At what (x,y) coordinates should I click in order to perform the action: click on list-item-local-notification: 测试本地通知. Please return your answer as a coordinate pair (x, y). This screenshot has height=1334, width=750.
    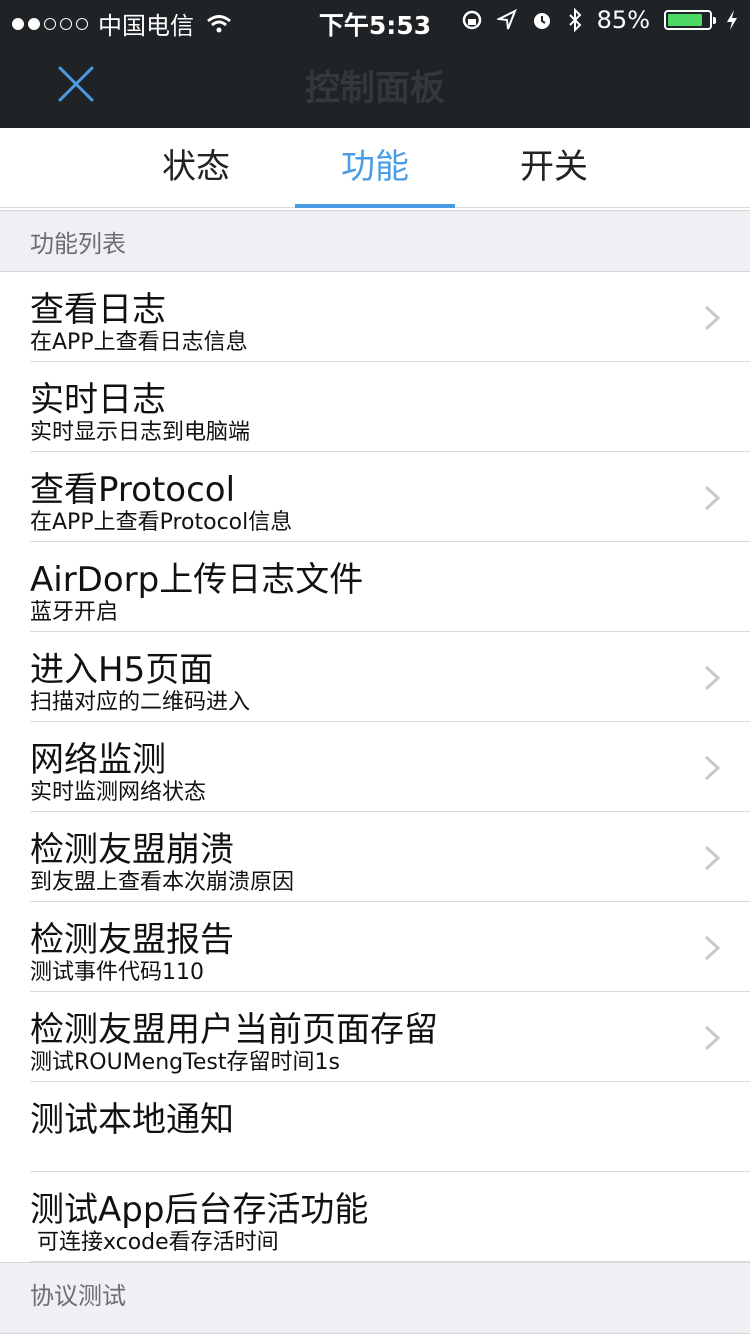
    Looking at the image, I should click on (375, 1127).